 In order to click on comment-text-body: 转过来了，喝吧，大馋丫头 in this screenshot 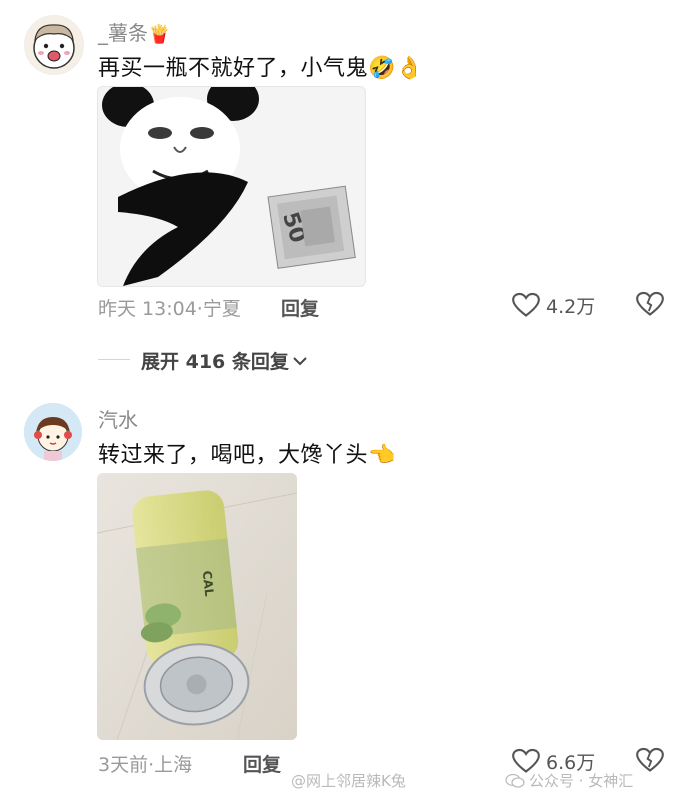, I will do `click(233, 455)`.